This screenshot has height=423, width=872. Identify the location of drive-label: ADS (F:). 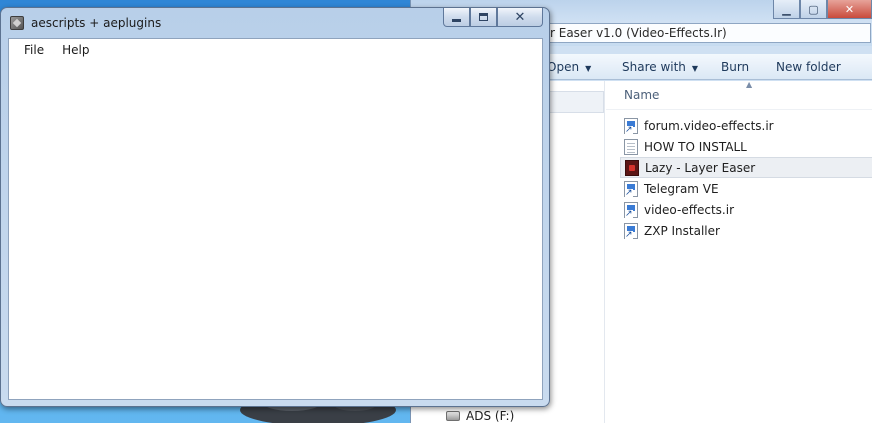
(490, 416).